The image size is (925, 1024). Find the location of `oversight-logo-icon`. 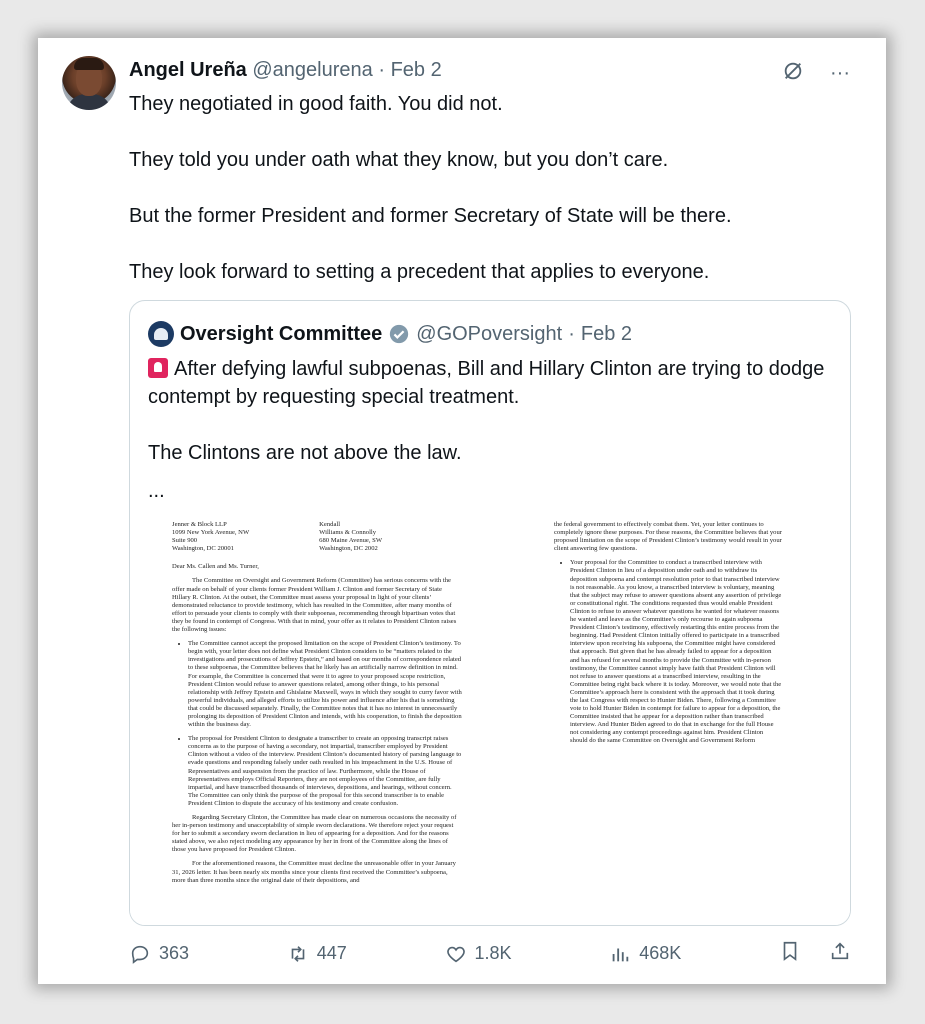

oversight-logo-icon is located at coordinates (161, 334).